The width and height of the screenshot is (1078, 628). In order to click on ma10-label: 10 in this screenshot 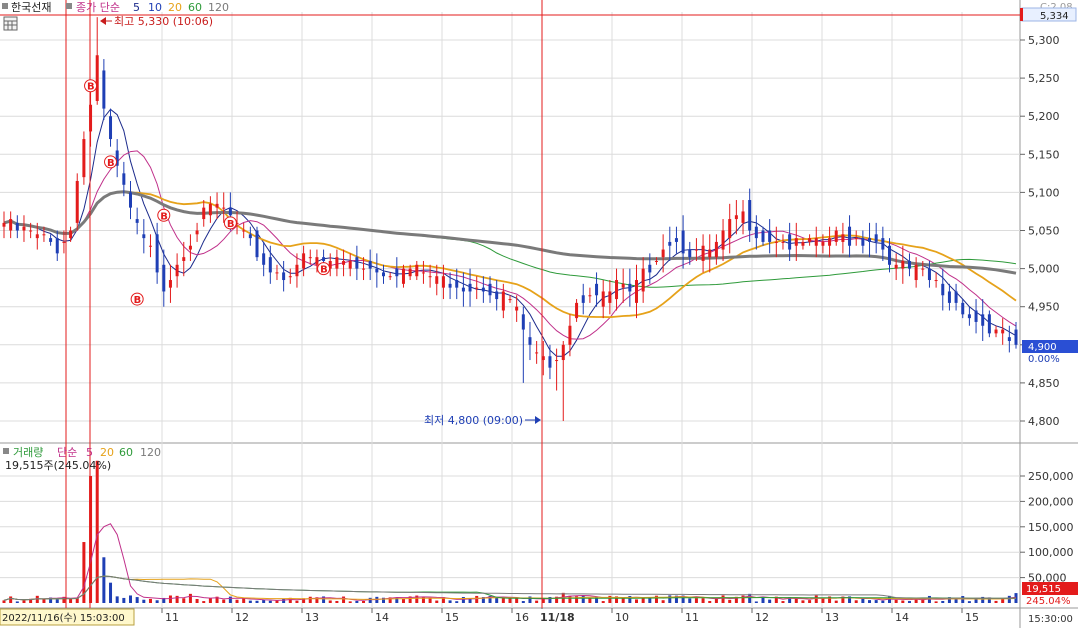, I will do `click(155, 7)`.